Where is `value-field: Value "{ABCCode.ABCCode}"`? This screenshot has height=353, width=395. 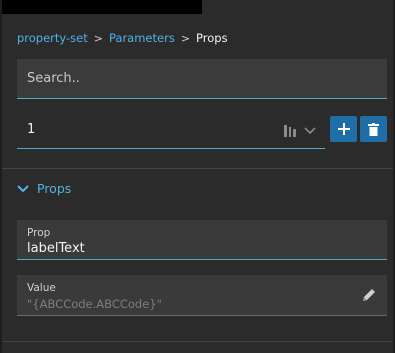 value-field: Value "{ABCCode.ABCCode}" is located at coordinates (202, 295).